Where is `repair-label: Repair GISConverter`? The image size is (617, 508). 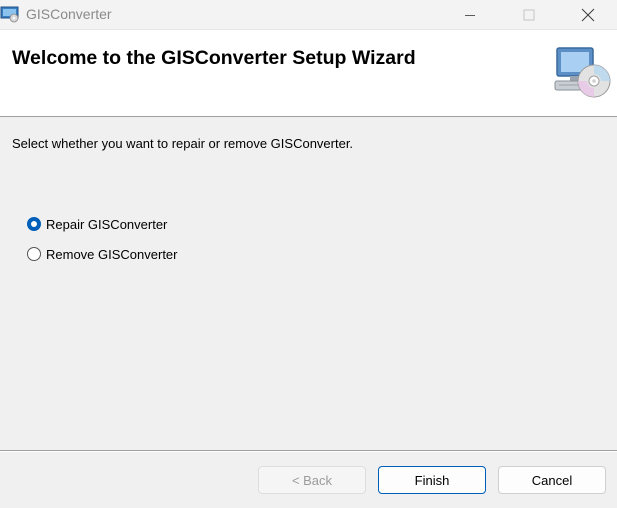
repair-label: Repair GISConverter is located at coordinates (106, 224).